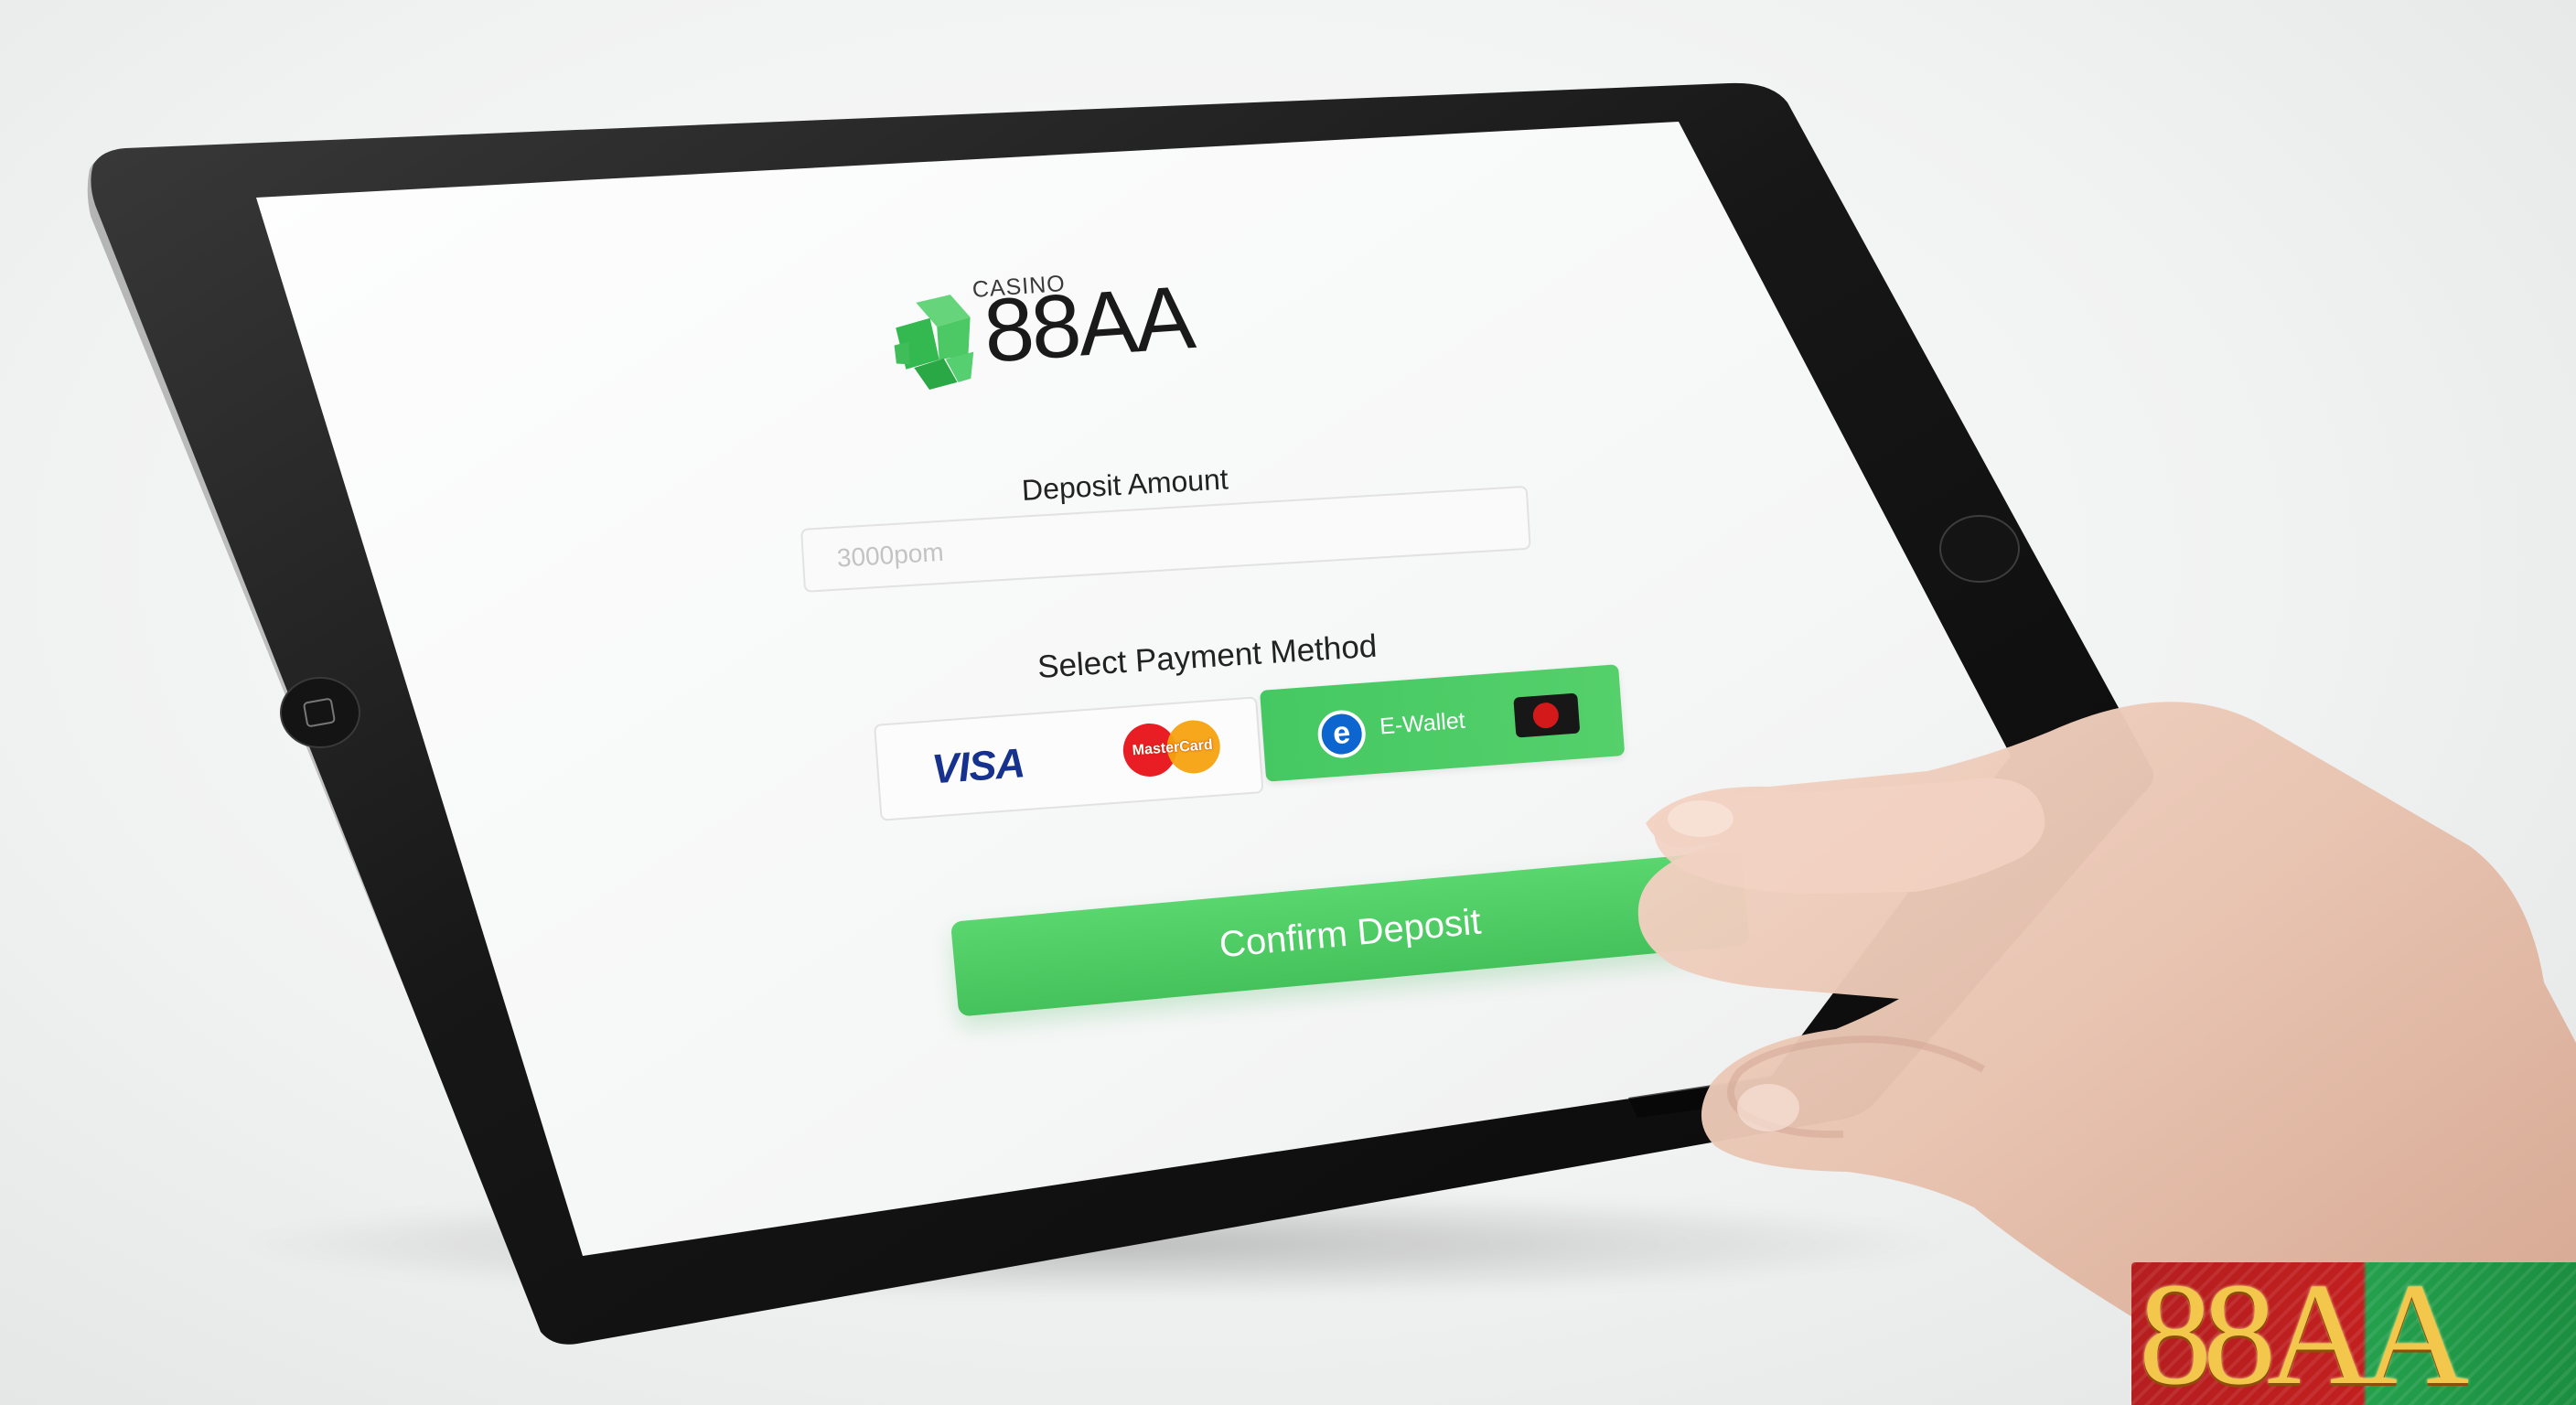  Describe the element at coordinates (1979, 549) in the screenshot. I see `camera-button-icon` at that location.